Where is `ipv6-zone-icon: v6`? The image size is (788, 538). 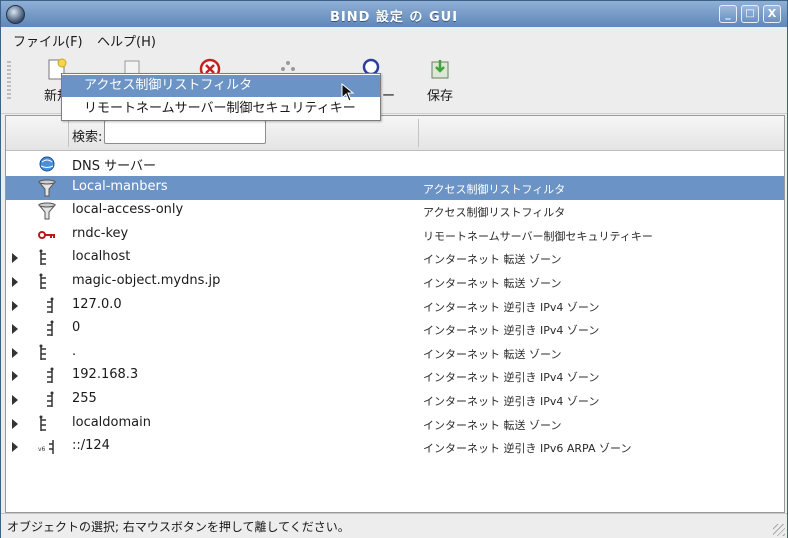 ipv6-zone-icon: v6 is located at coordinates (47, 447).